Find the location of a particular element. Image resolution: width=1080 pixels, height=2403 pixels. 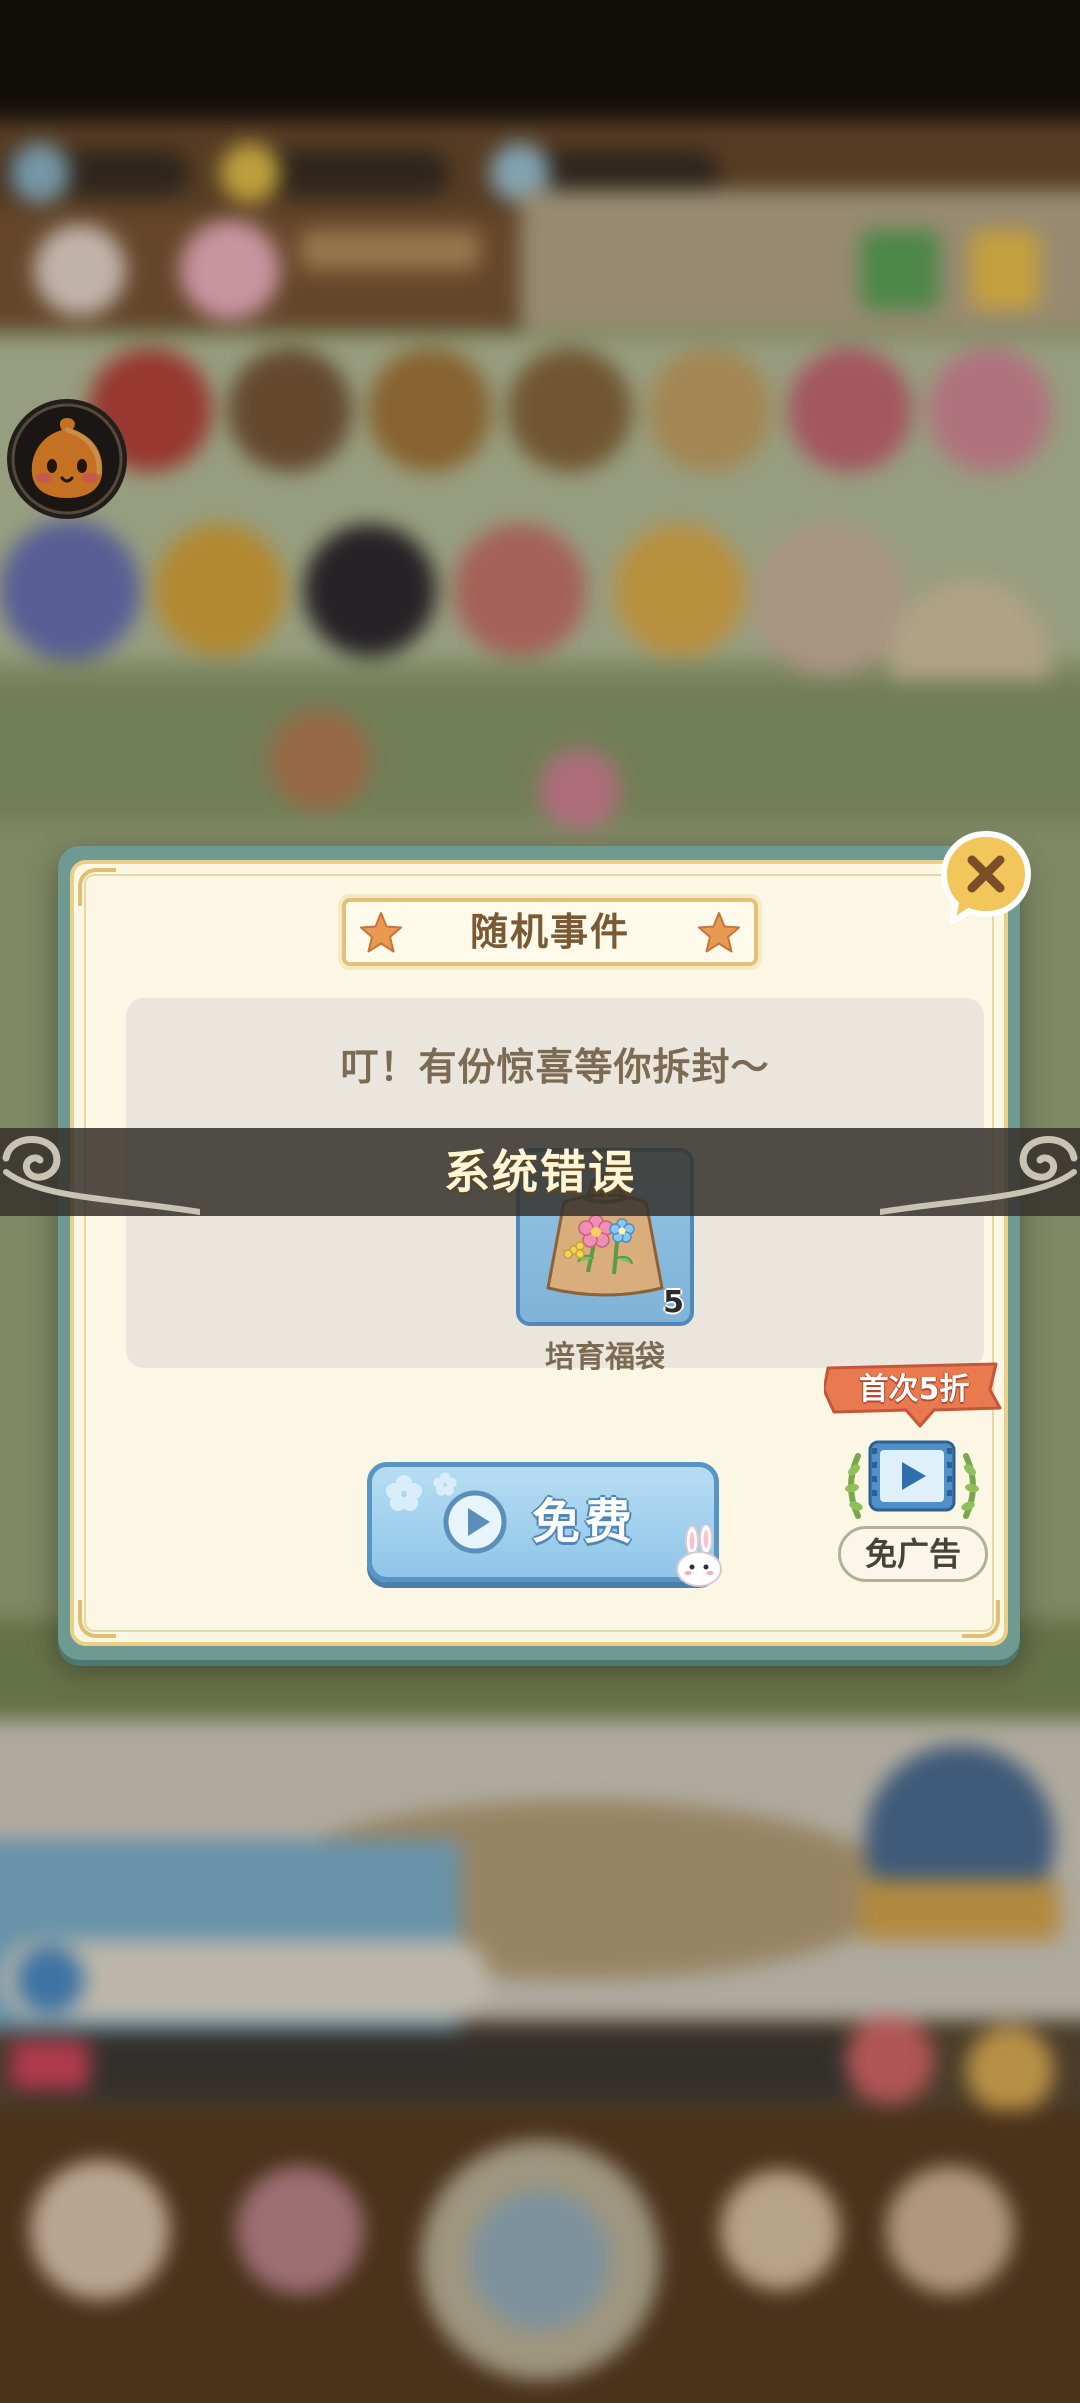

ad-free-offer: 首次5折 免广告 is located at coordinates (914, 1480).